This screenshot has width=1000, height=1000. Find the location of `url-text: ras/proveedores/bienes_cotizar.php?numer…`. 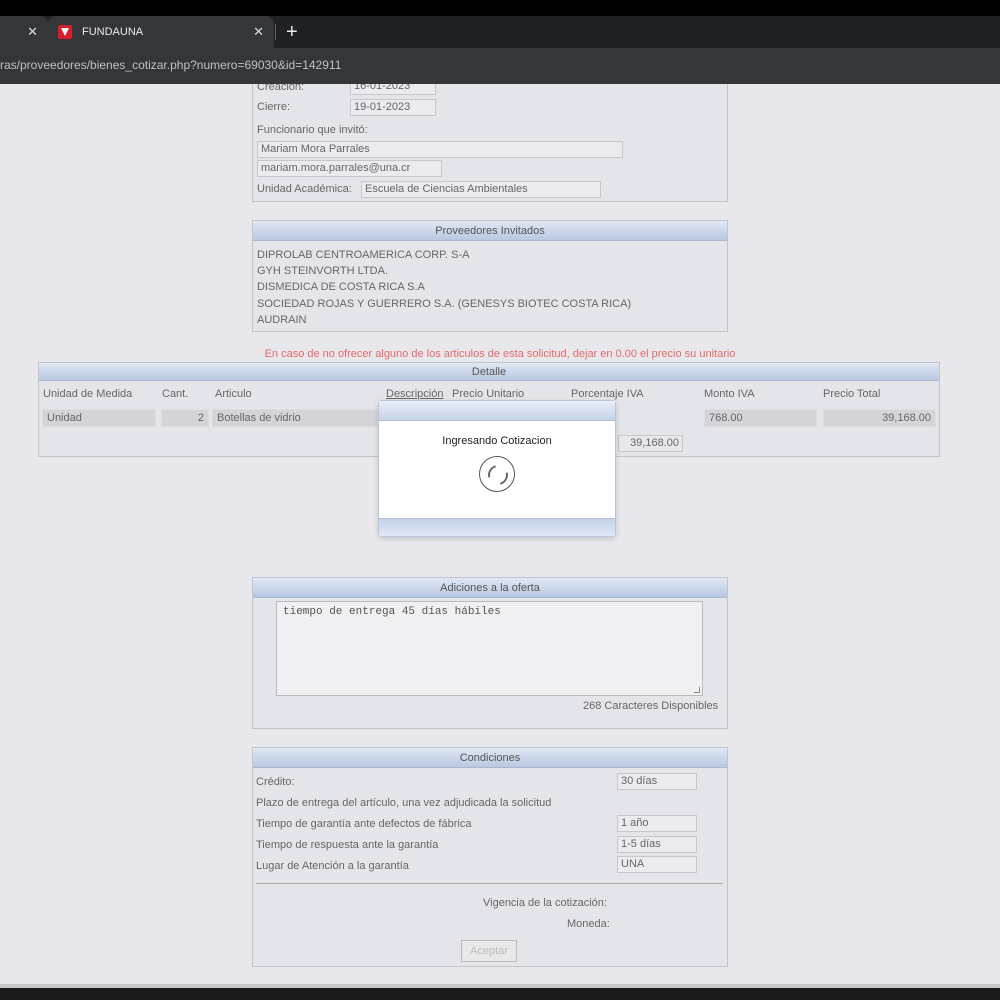

url-text: ras/proveedores/bienes_cotizar.php?numer… is located at coordinates (170, 65).